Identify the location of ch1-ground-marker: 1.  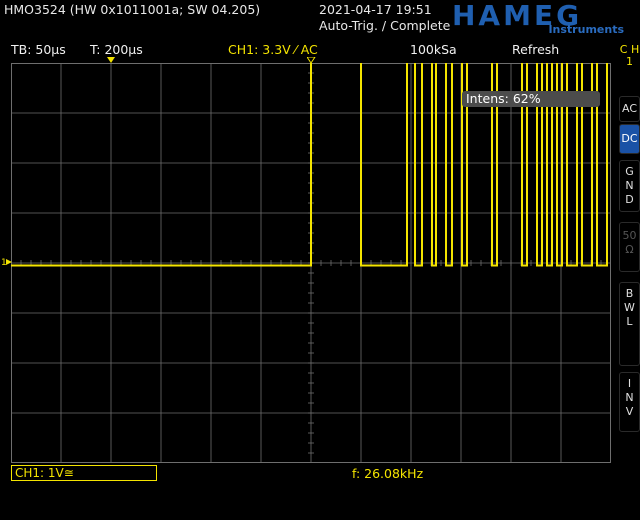
(6, 262).